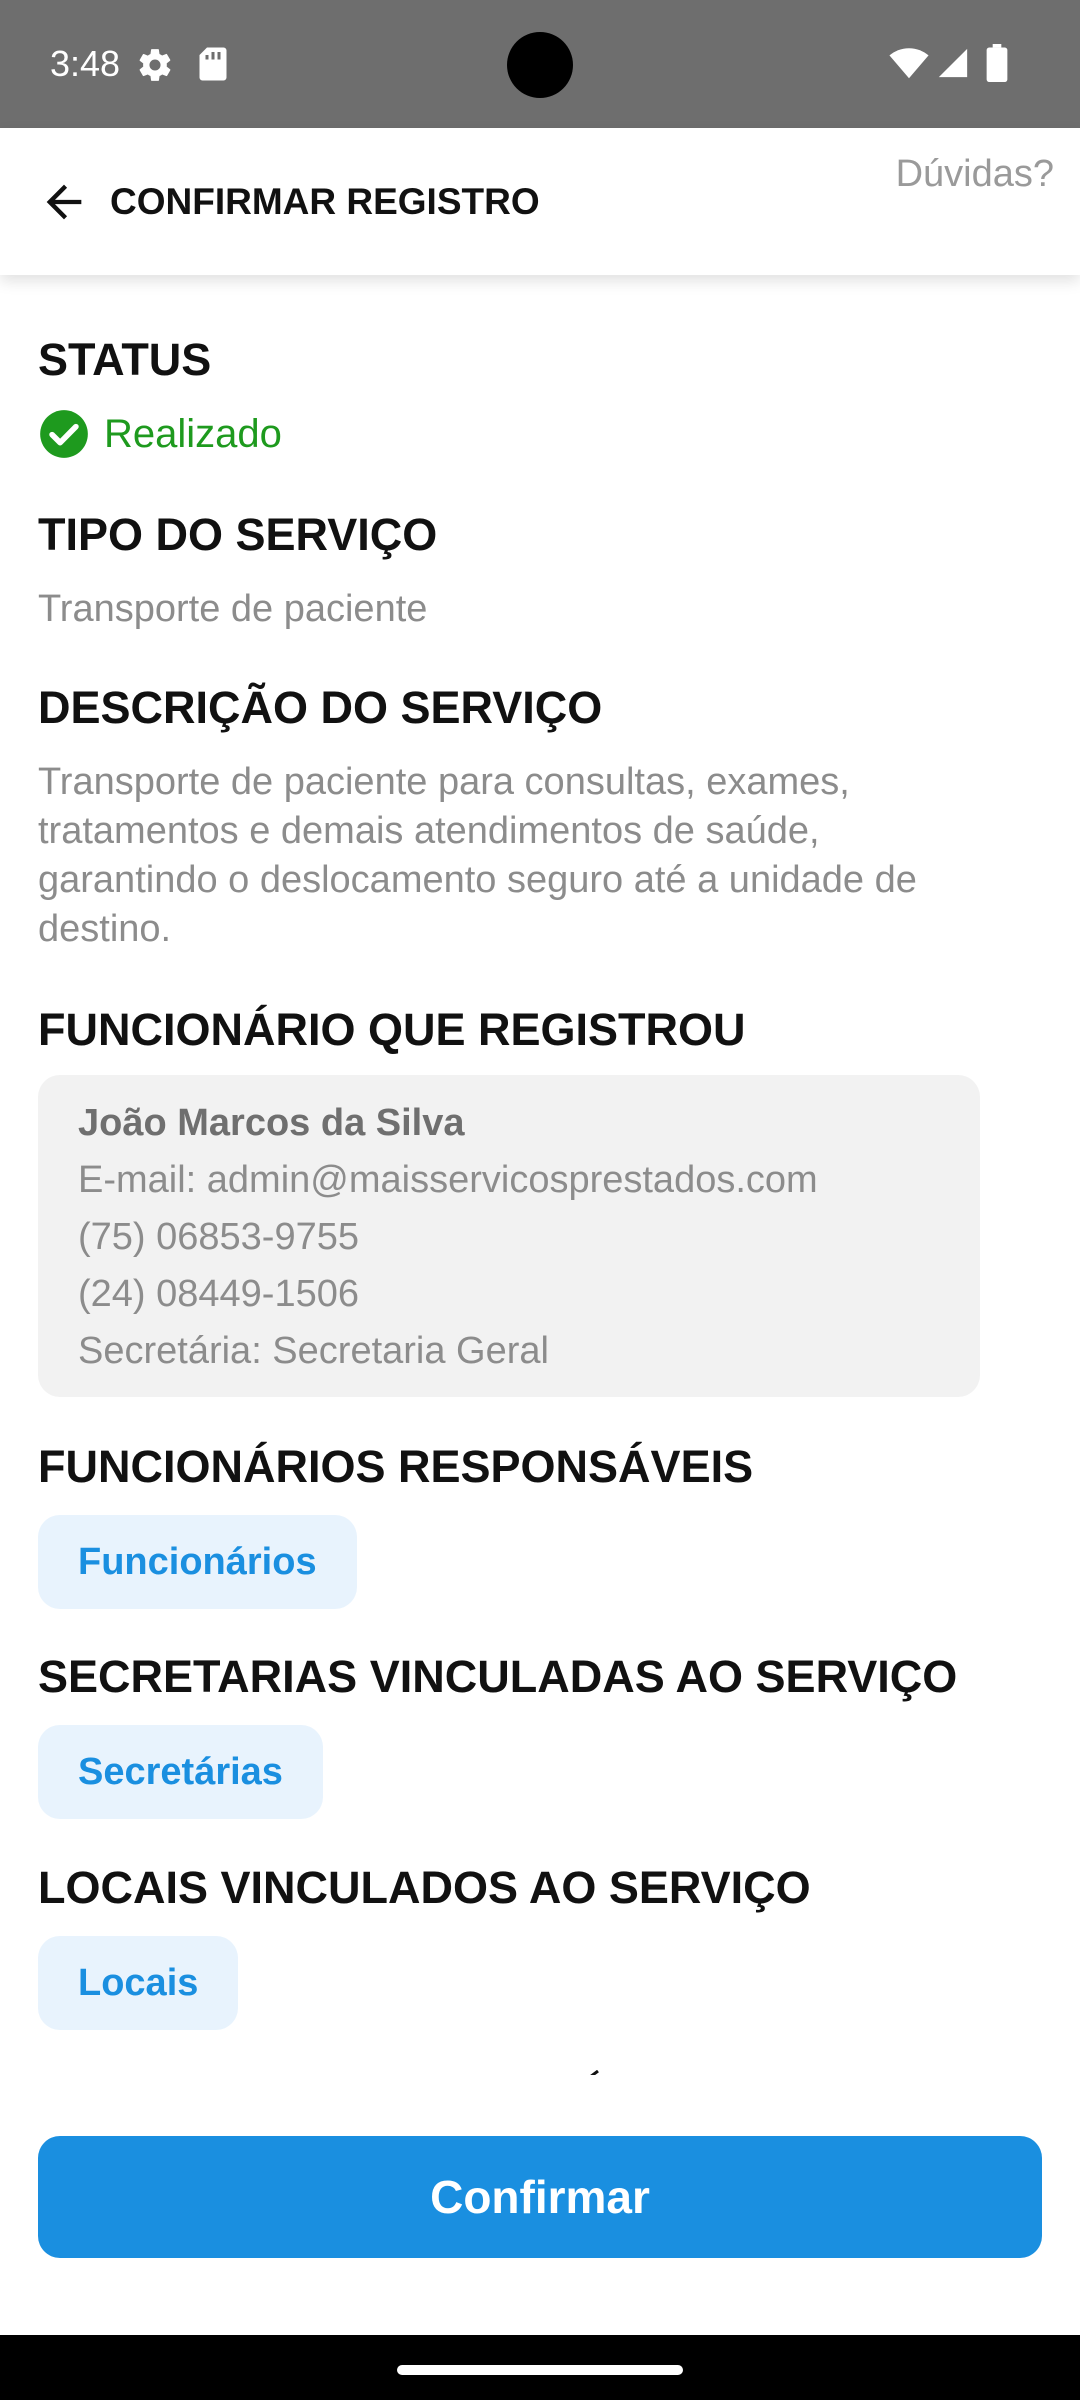  What do you see at coordinates (448, 1180) in the screenshot?
I see `employee-email: E-mail: admin@maisservicosprestados.com` at bounding box center [448, 1180].